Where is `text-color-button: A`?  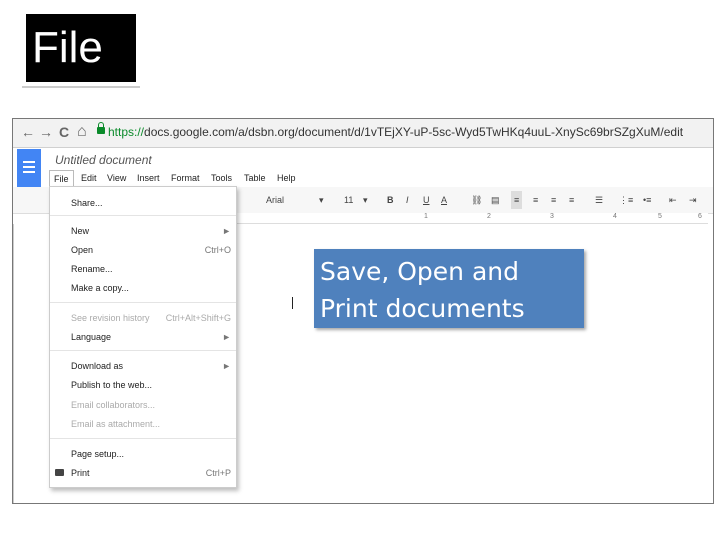
text-color-button: A is located at coordinates (444, 200).